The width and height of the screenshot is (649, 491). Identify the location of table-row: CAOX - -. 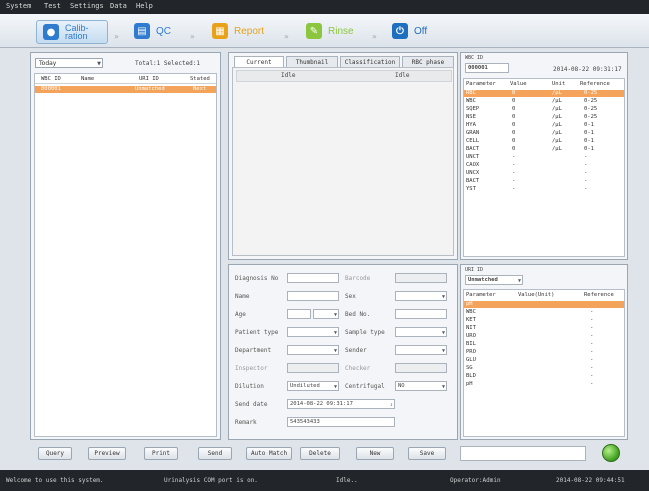
(544, 165).